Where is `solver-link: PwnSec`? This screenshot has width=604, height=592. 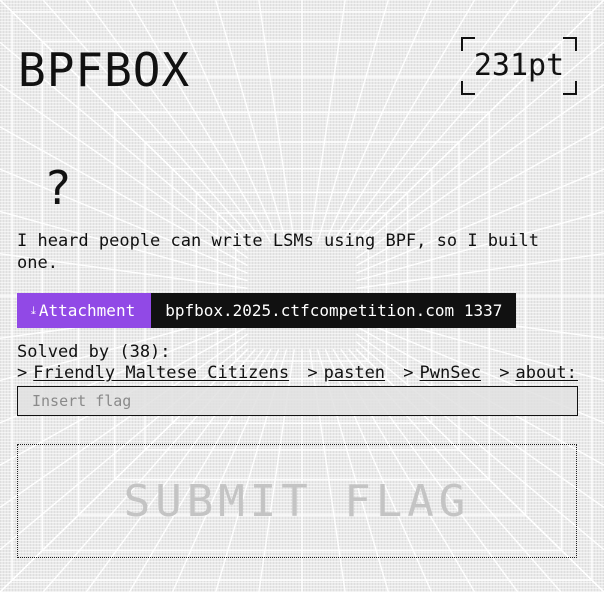
solver-link: PwnSec is located at coordinates (450, 373).